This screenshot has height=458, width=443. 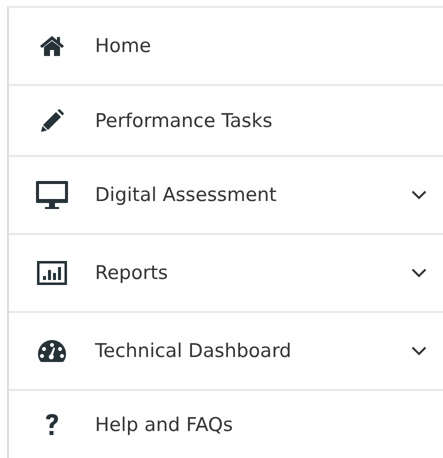 I want to click on home-icon, so click(x=52, y=46).